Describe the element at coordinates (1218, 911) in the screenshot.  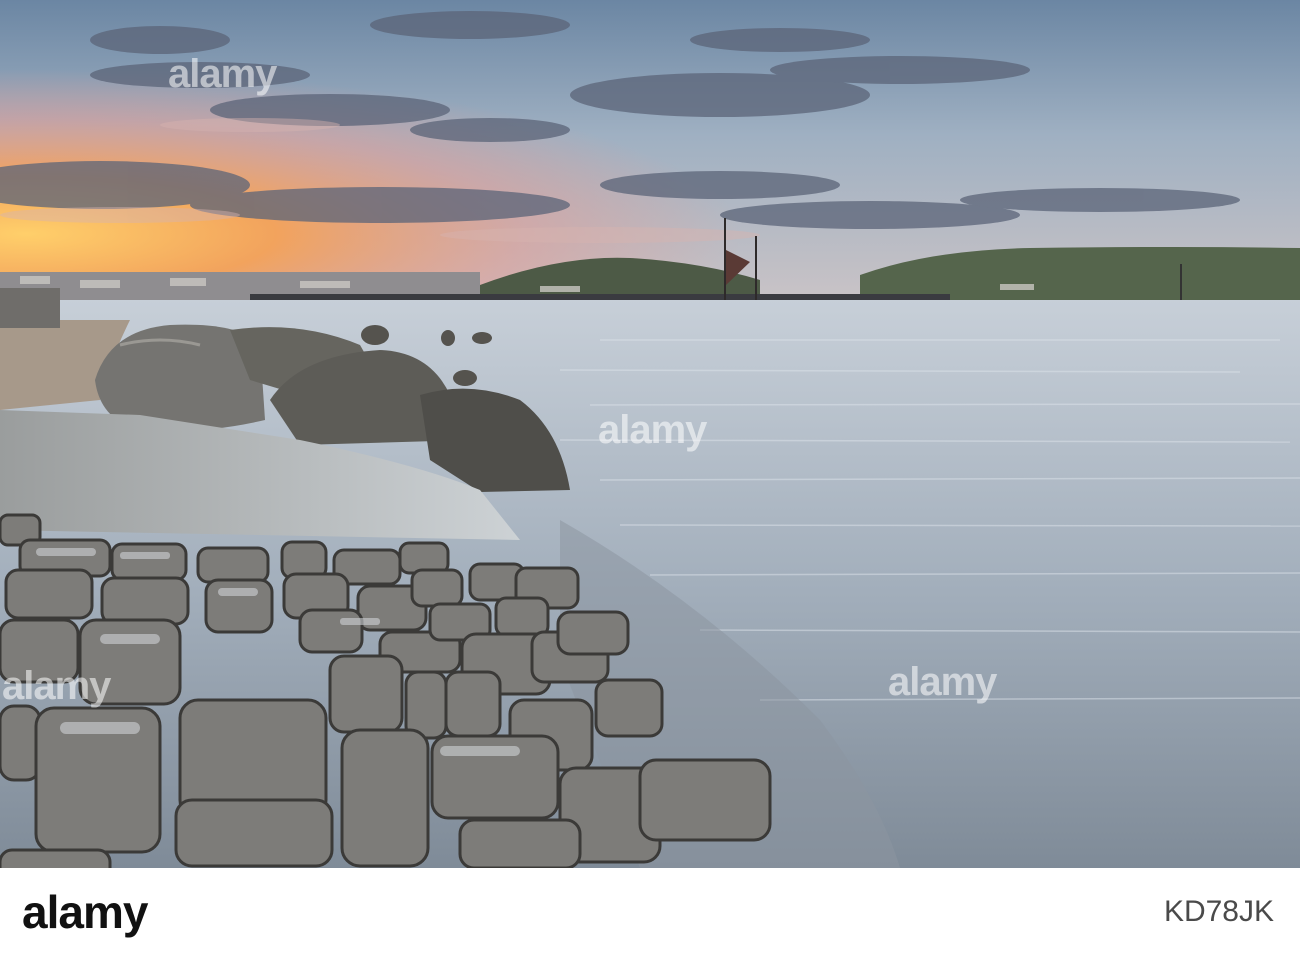
I see `image-id: KD78JK` at that location.